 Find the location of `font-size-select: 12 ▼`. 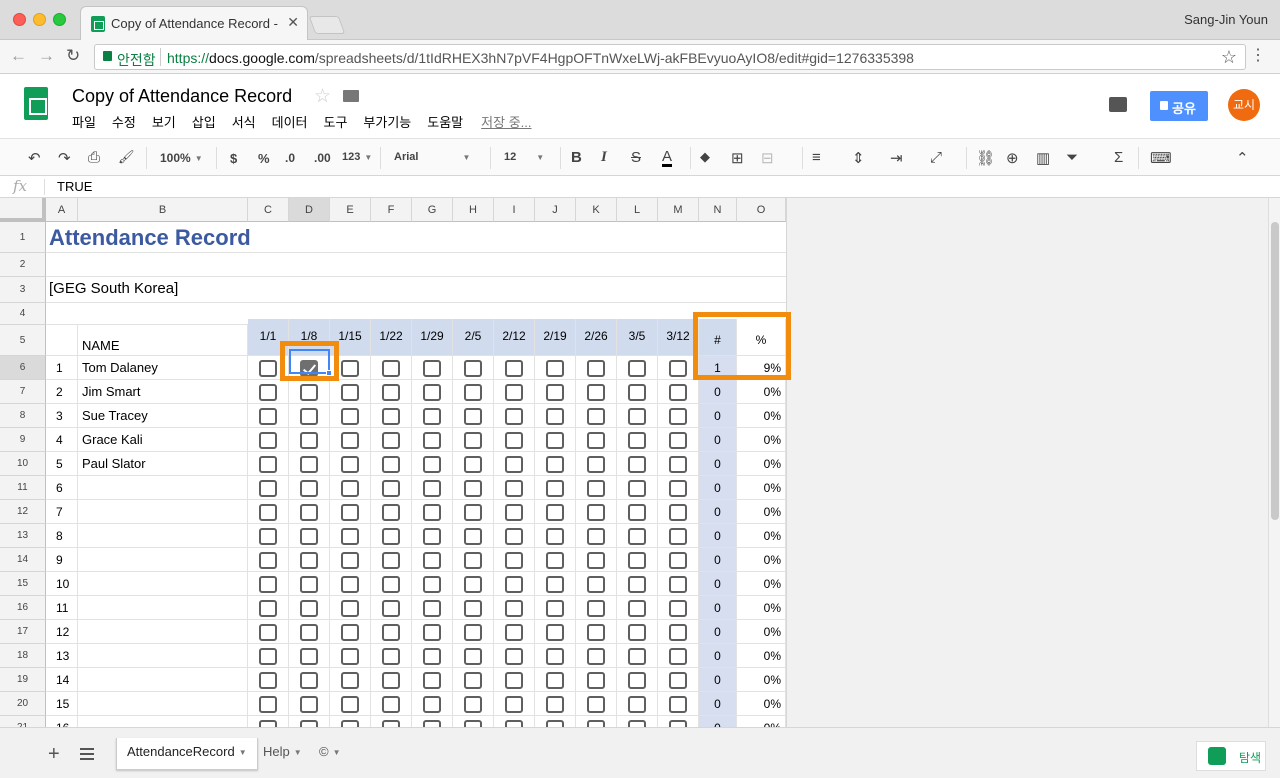

font-size-select: 12 ▼ is located at coordinates (524, 157).